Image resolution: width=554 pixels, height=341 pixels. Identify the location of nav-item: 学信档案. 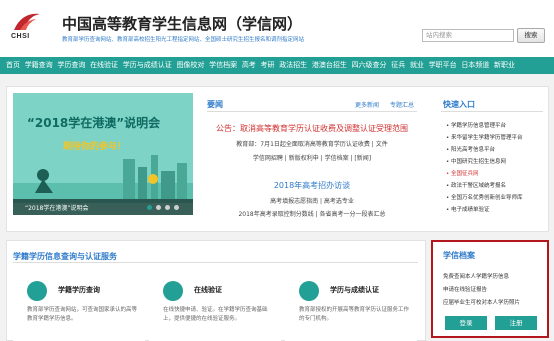
(223, 65).